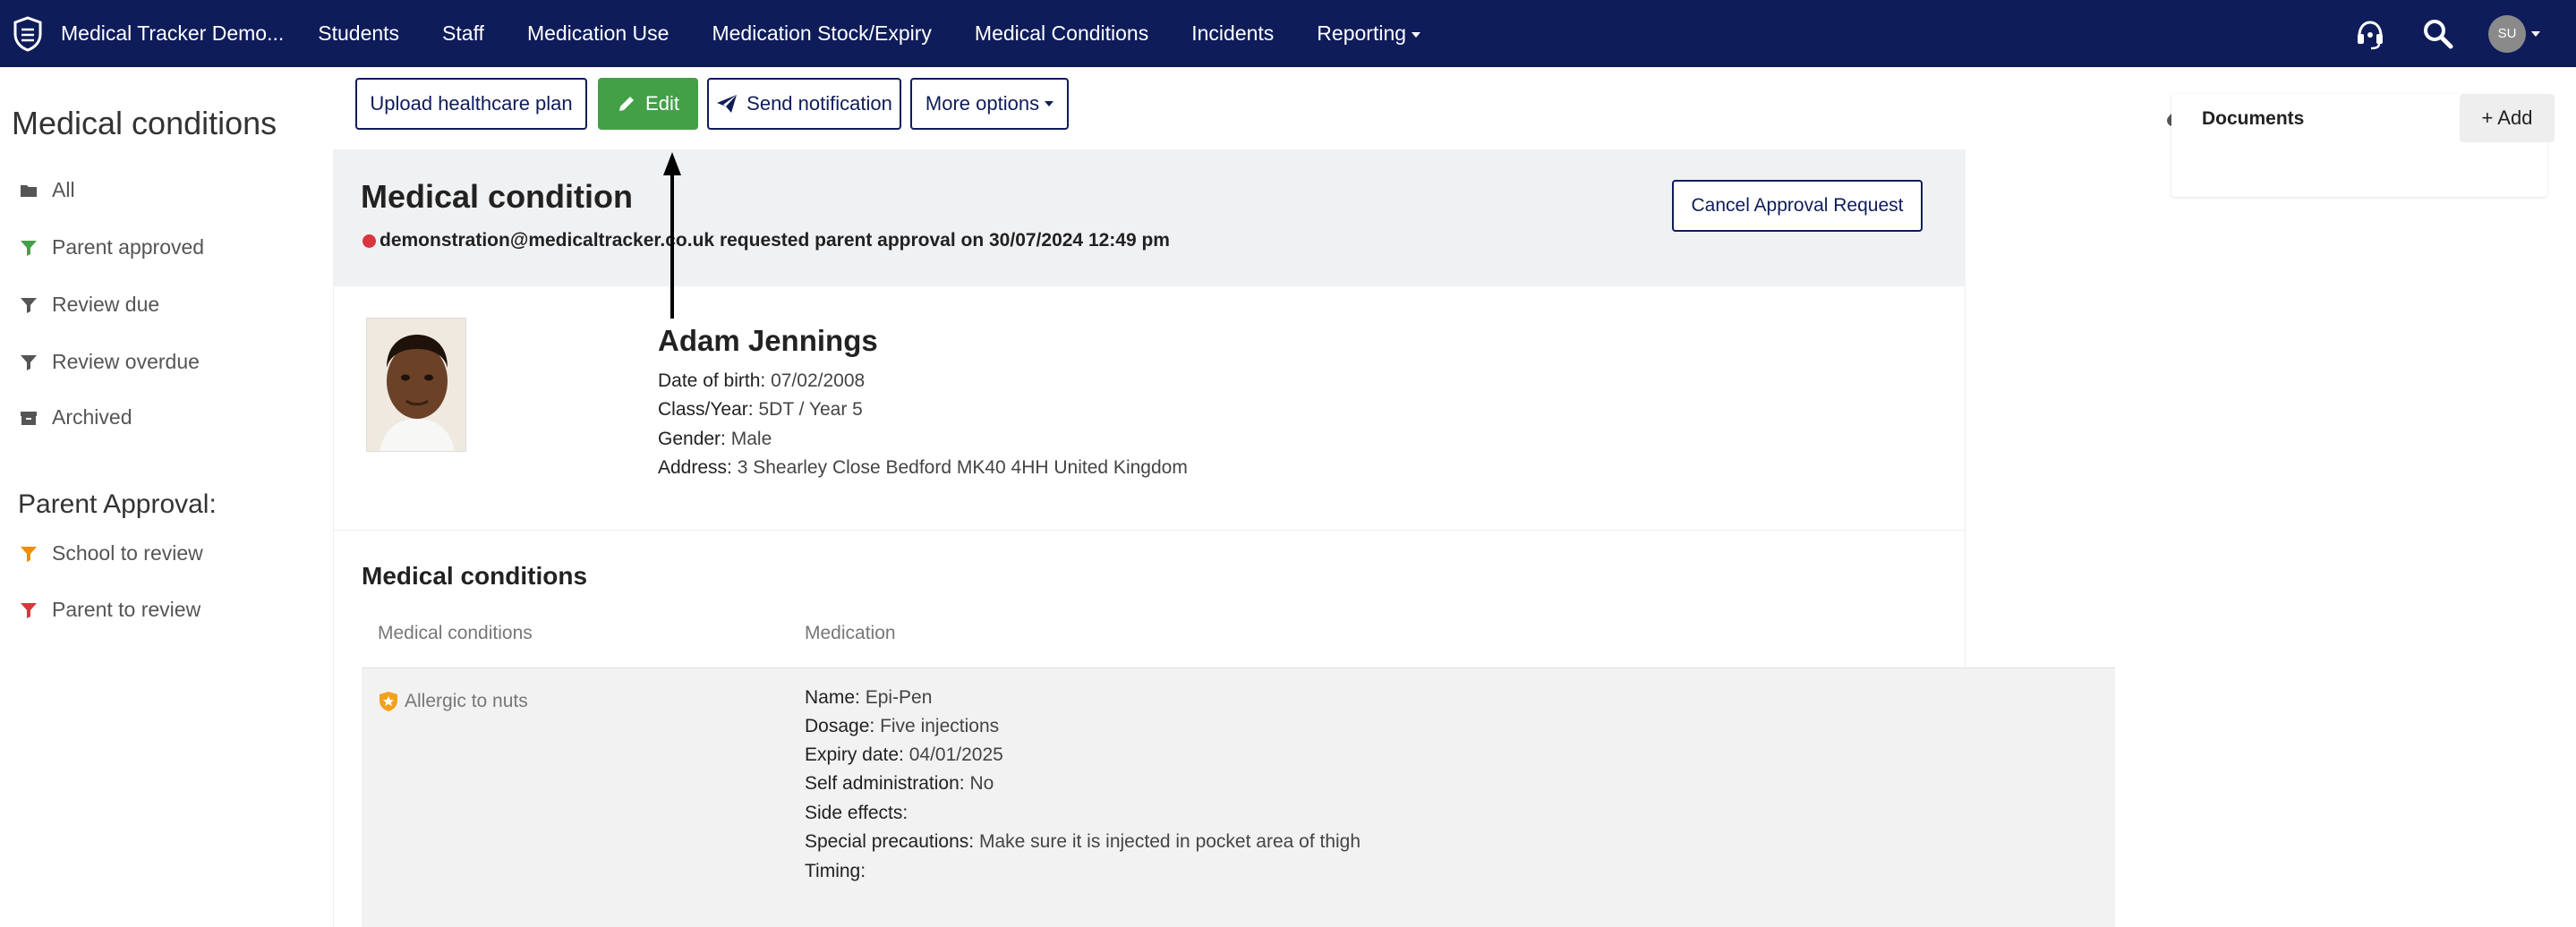 This screenshot has width=2576, height=927. I want to click on nav-reporting-label: Reporting, so click(1362, 33).